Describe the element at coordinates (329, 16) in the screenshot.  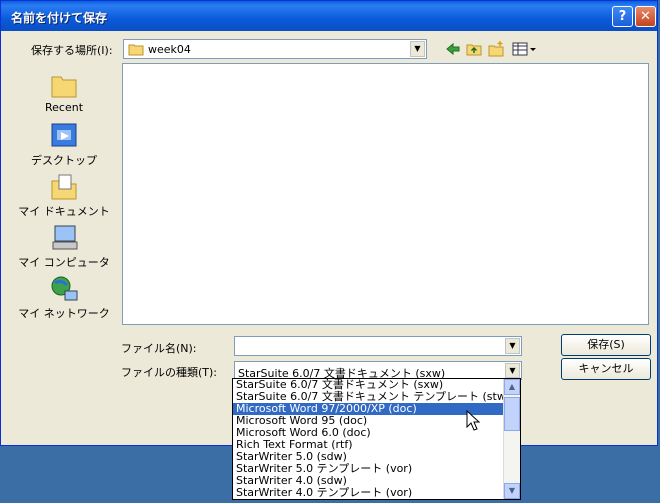
I see `title-bar: 名前を付けて保存 ? ✕` at that location.